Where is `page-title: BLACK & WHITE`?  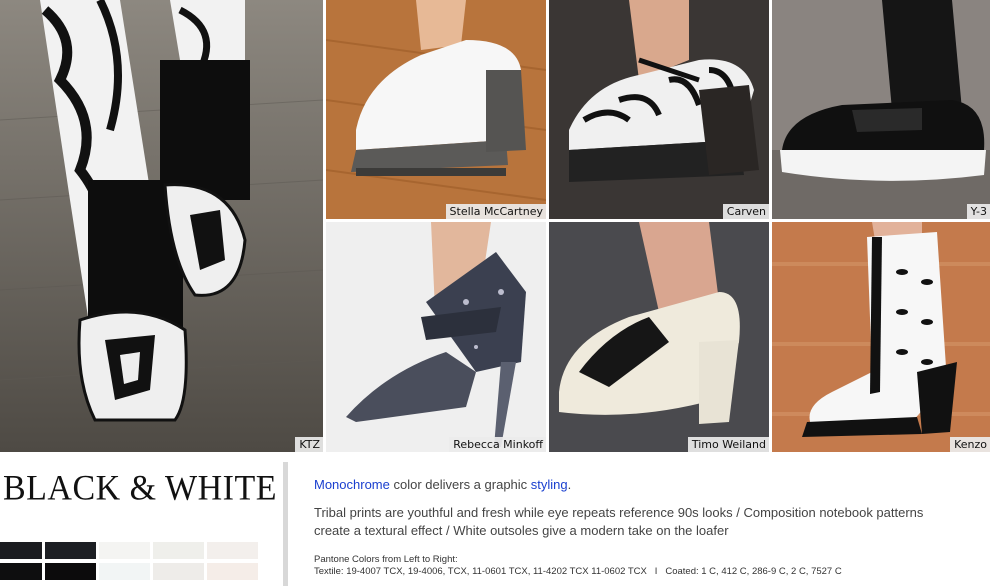
page-title: BLACK & WHITE is located at coordinates (140, 488).